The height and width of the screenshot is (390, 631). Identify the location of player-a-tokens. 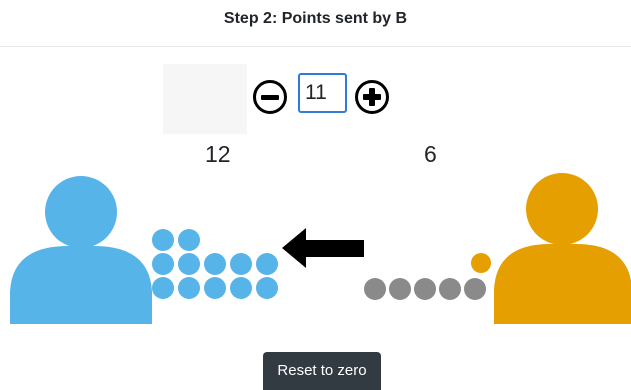
(215, 264).